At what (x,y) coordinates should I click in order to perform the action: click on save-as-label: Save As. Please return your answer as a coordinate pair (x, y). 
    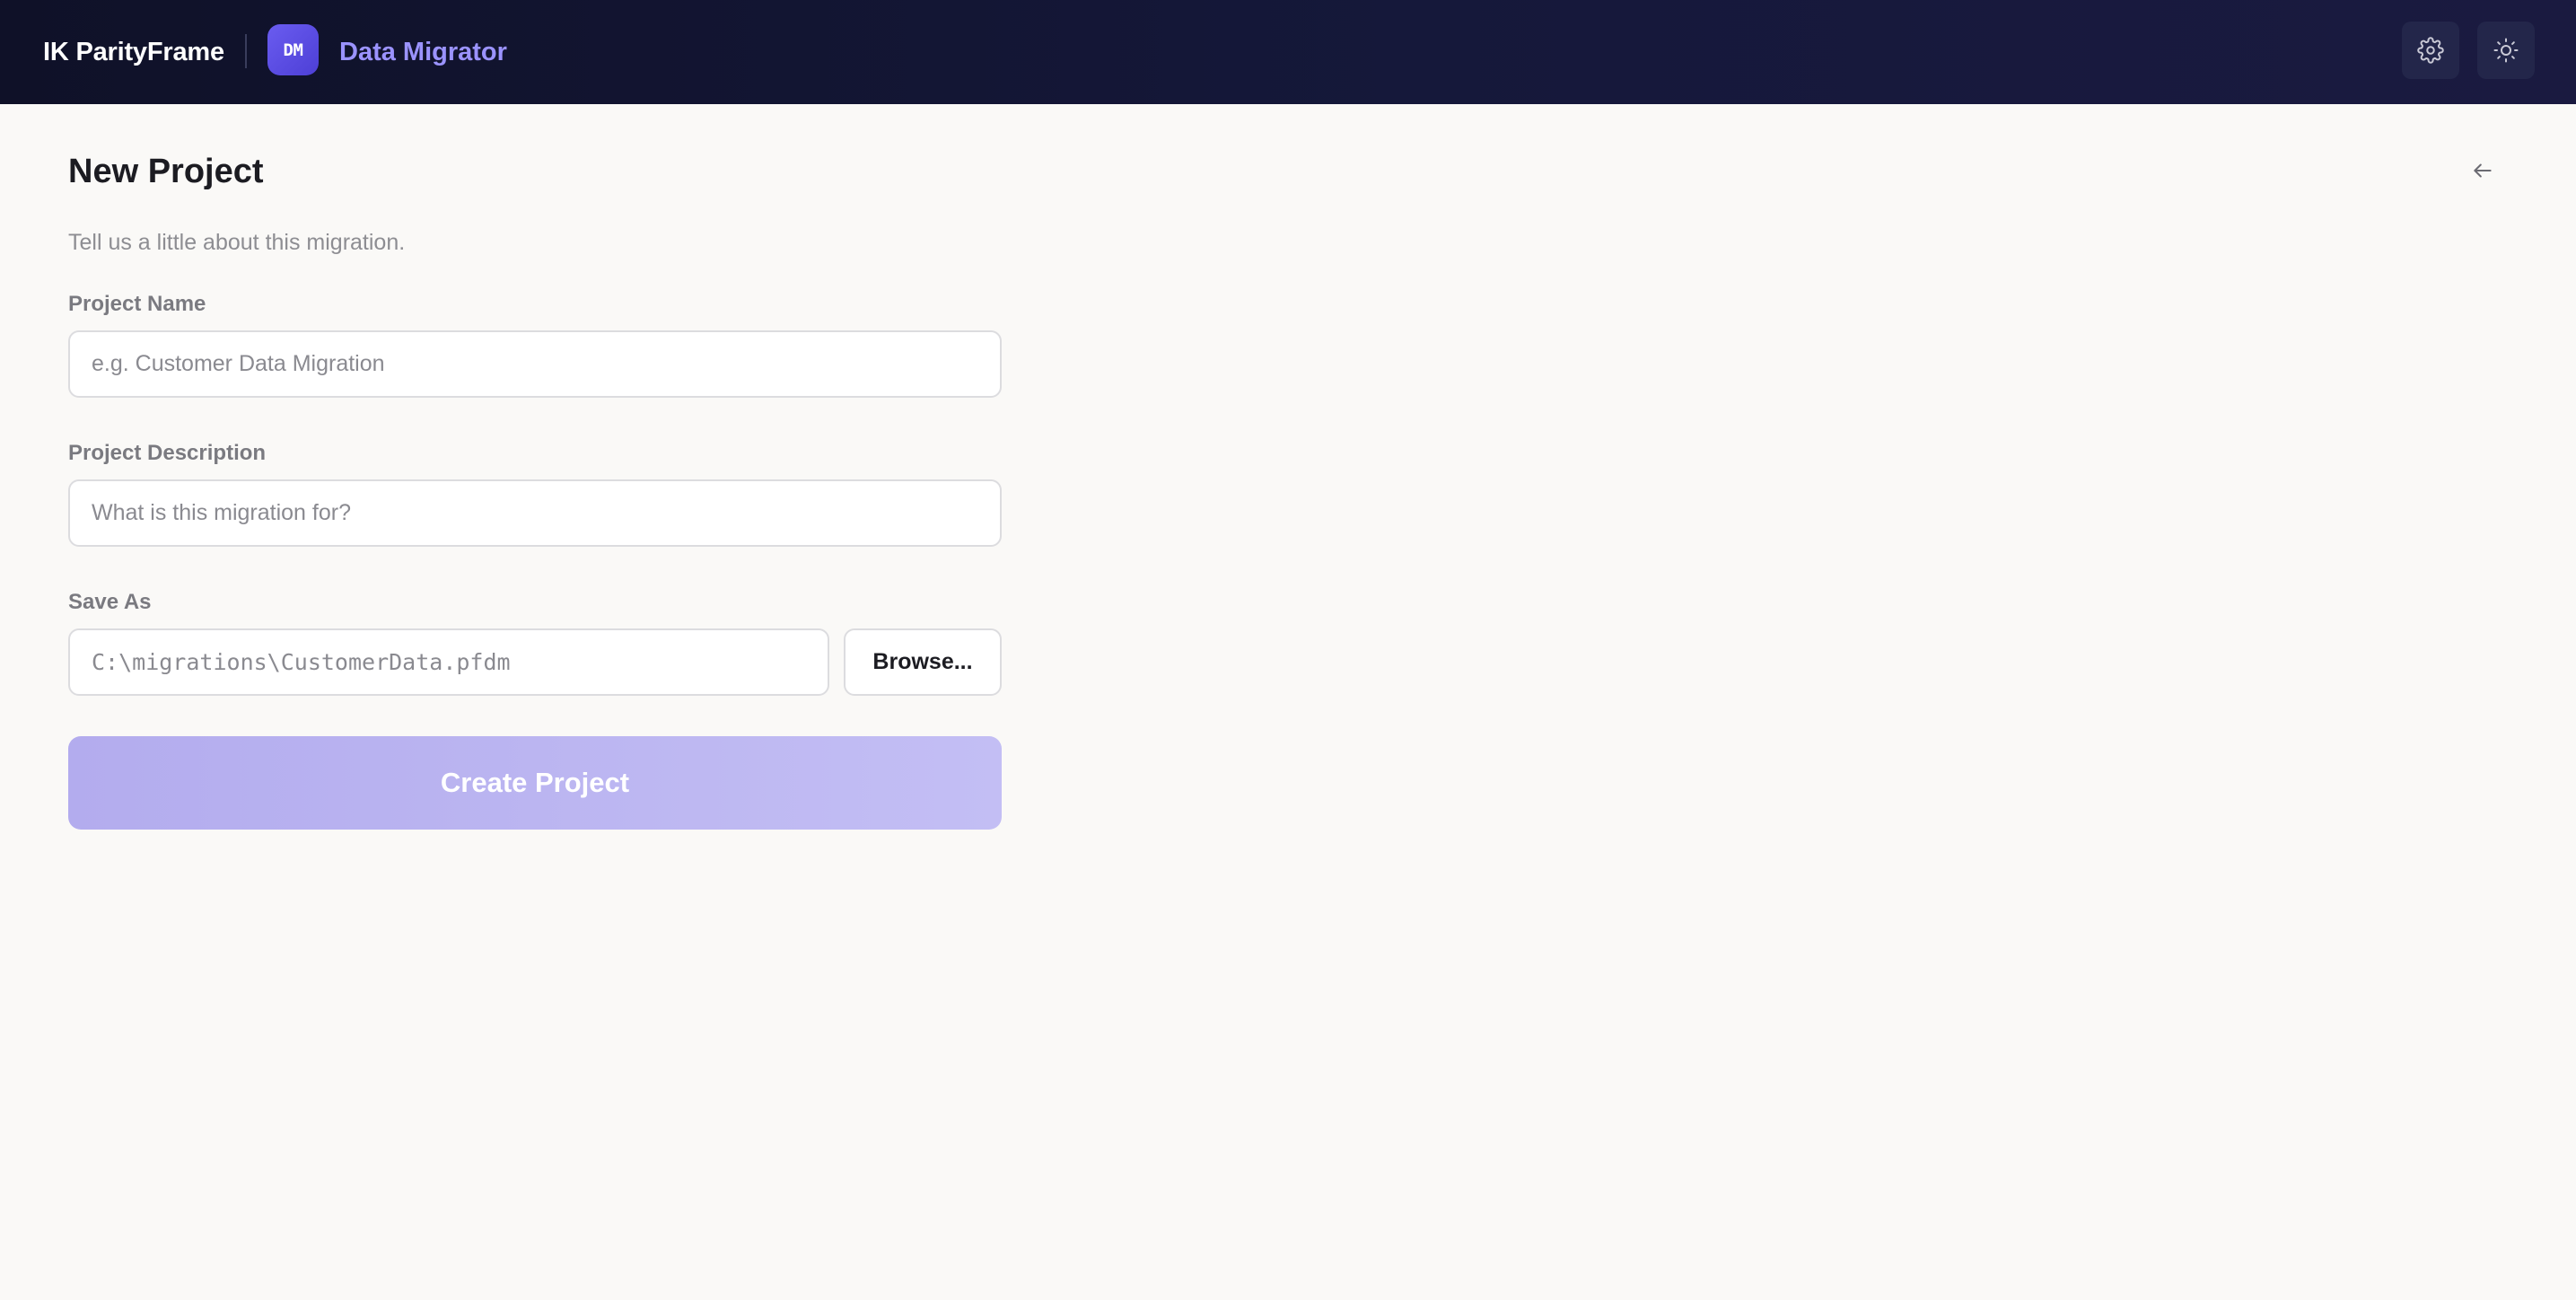
    Looking at the image, I should click on (110, 602).